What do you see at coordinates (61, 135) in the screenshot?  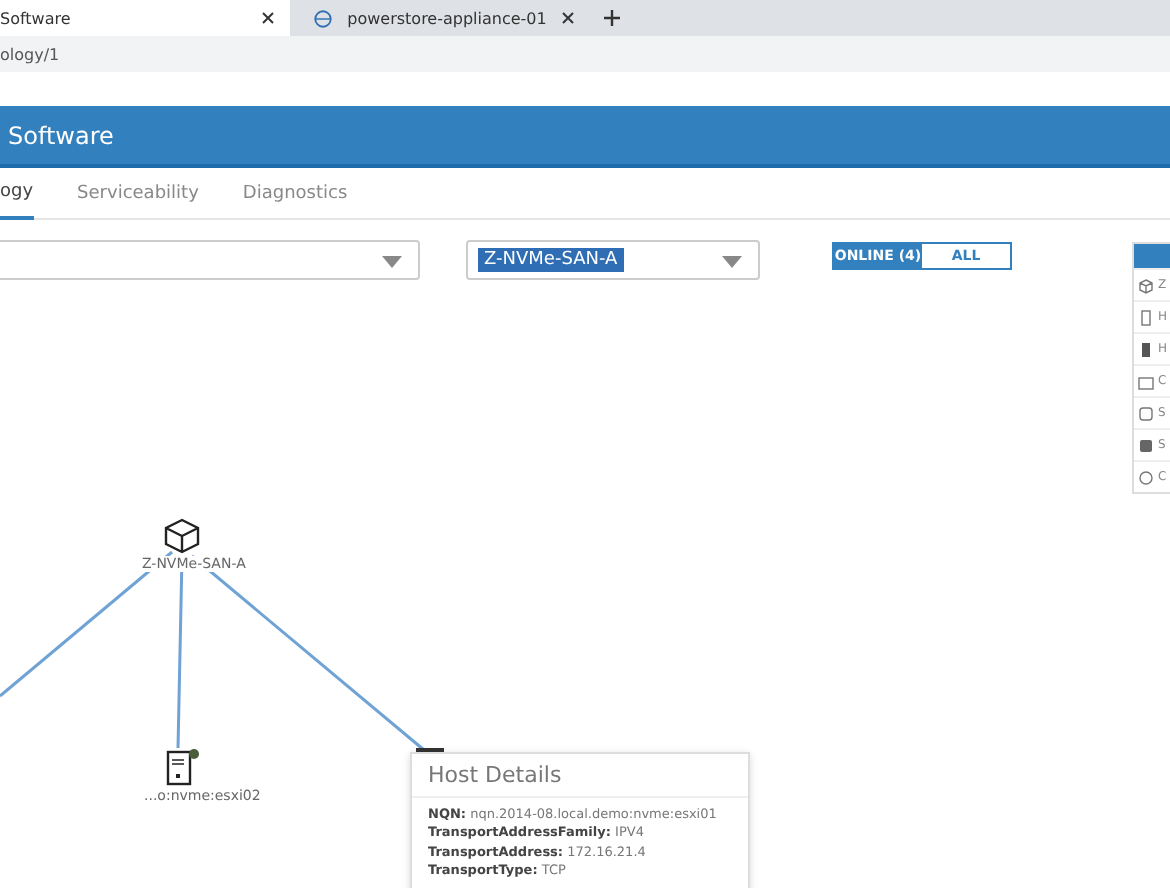 I see `header-title: Software` at bounding box center [61, 135].